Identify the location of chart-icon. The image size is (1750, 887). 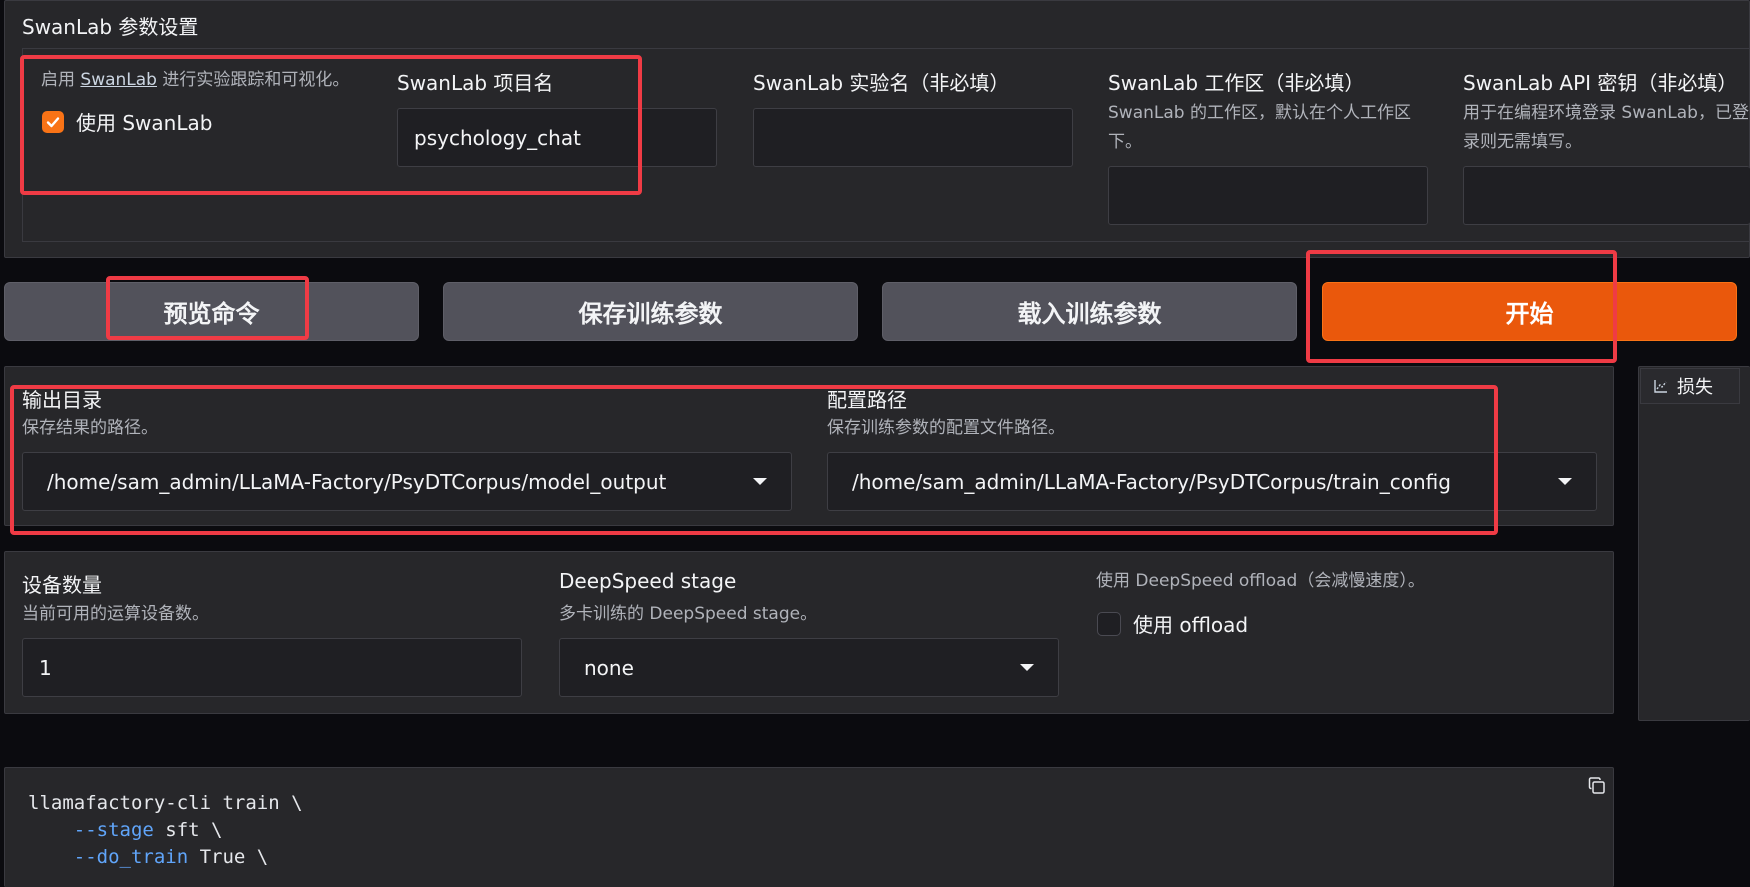
(1660, 386).